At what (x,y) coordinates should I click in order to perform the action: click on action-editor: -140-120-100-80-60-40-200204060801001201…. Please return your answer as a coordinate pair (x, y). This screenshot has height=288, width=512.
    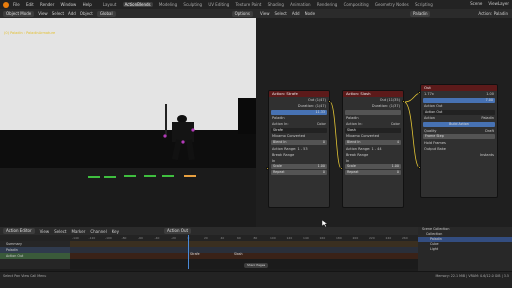
    Looking at the image, I should click on (209, 252).